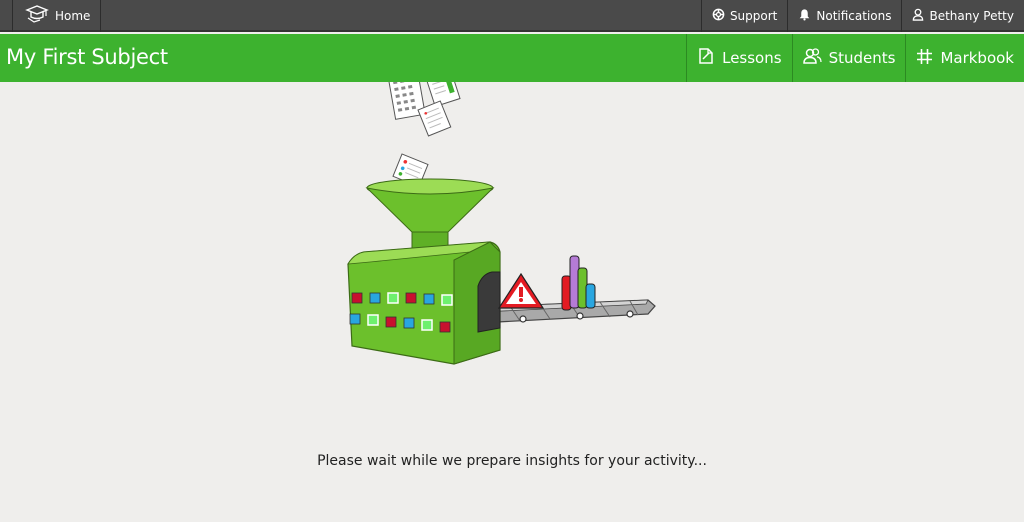 This screenshot has width=1024, height=522. I want to click on support-label: Support, so click(753, 16).